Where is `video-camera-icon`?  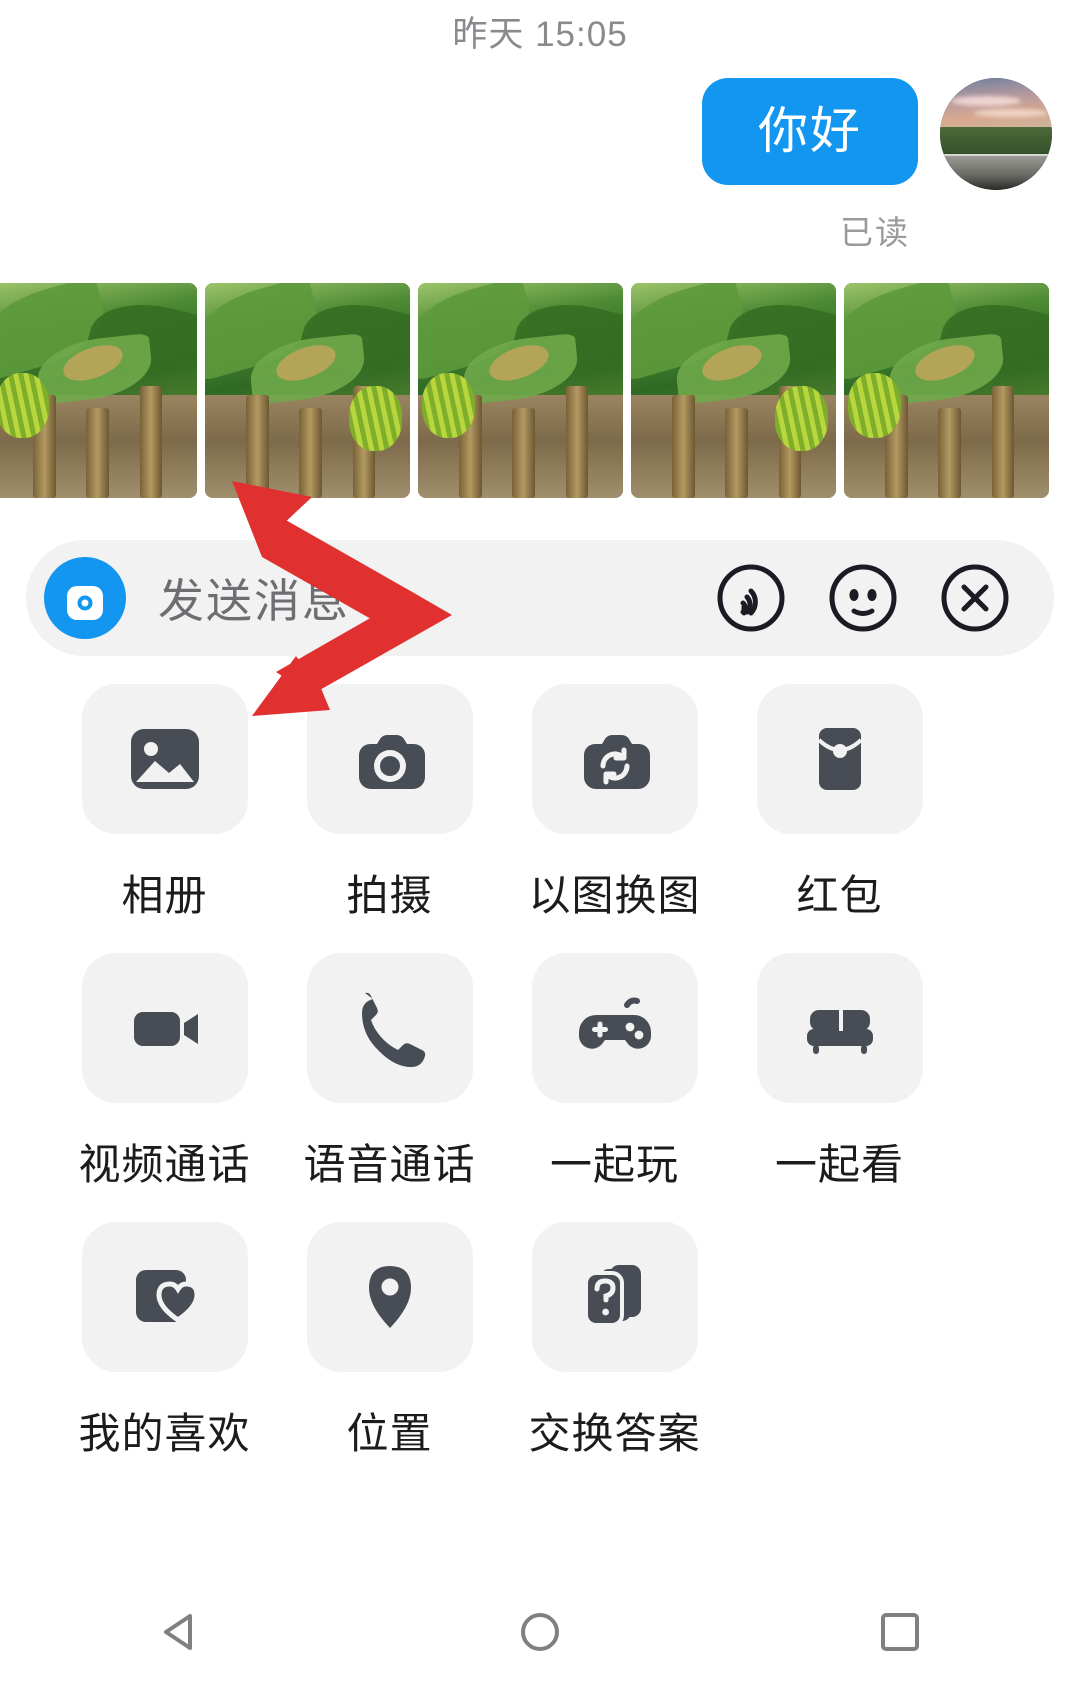
video-camera-icon is located at coordinates (164, 1028).